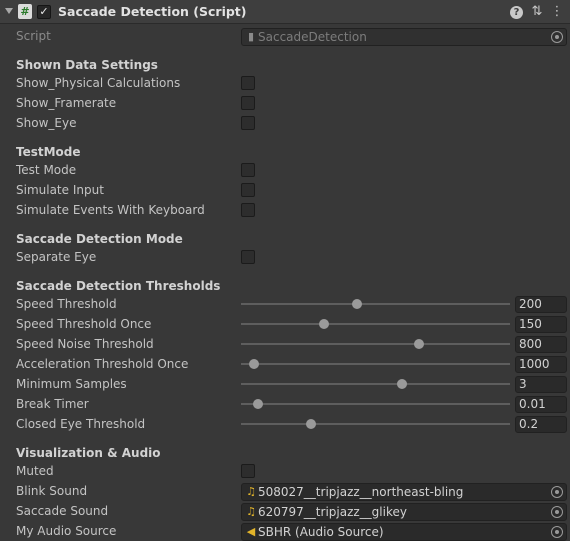 The width and height of the screenshot is (570, 541). What do you see at coordinates (541, 304) in the screenshot?
I see `slider-value-field: 200` at bounding box center [541, 304].